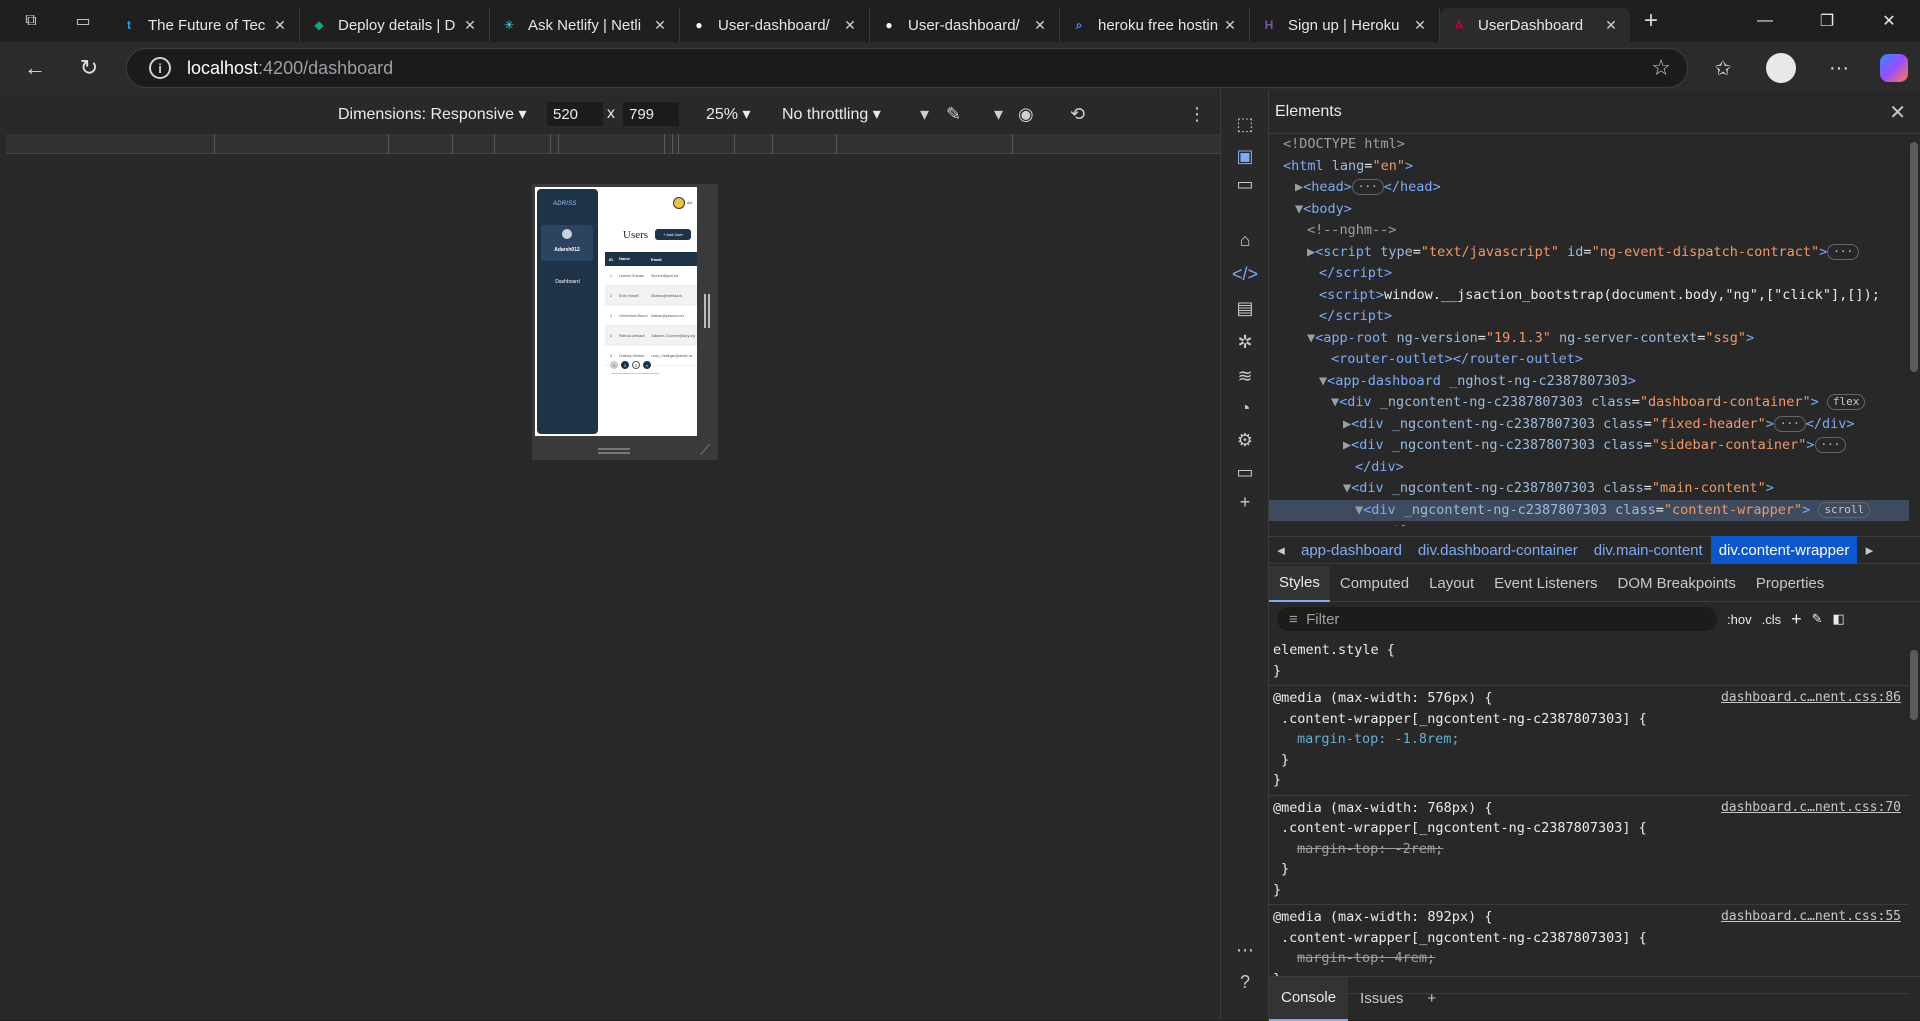  What do you see at coordinates (1589, 167) in the screenshot?
I see `dom-node: <html lang="en">` at bounding box center [1589, 167].